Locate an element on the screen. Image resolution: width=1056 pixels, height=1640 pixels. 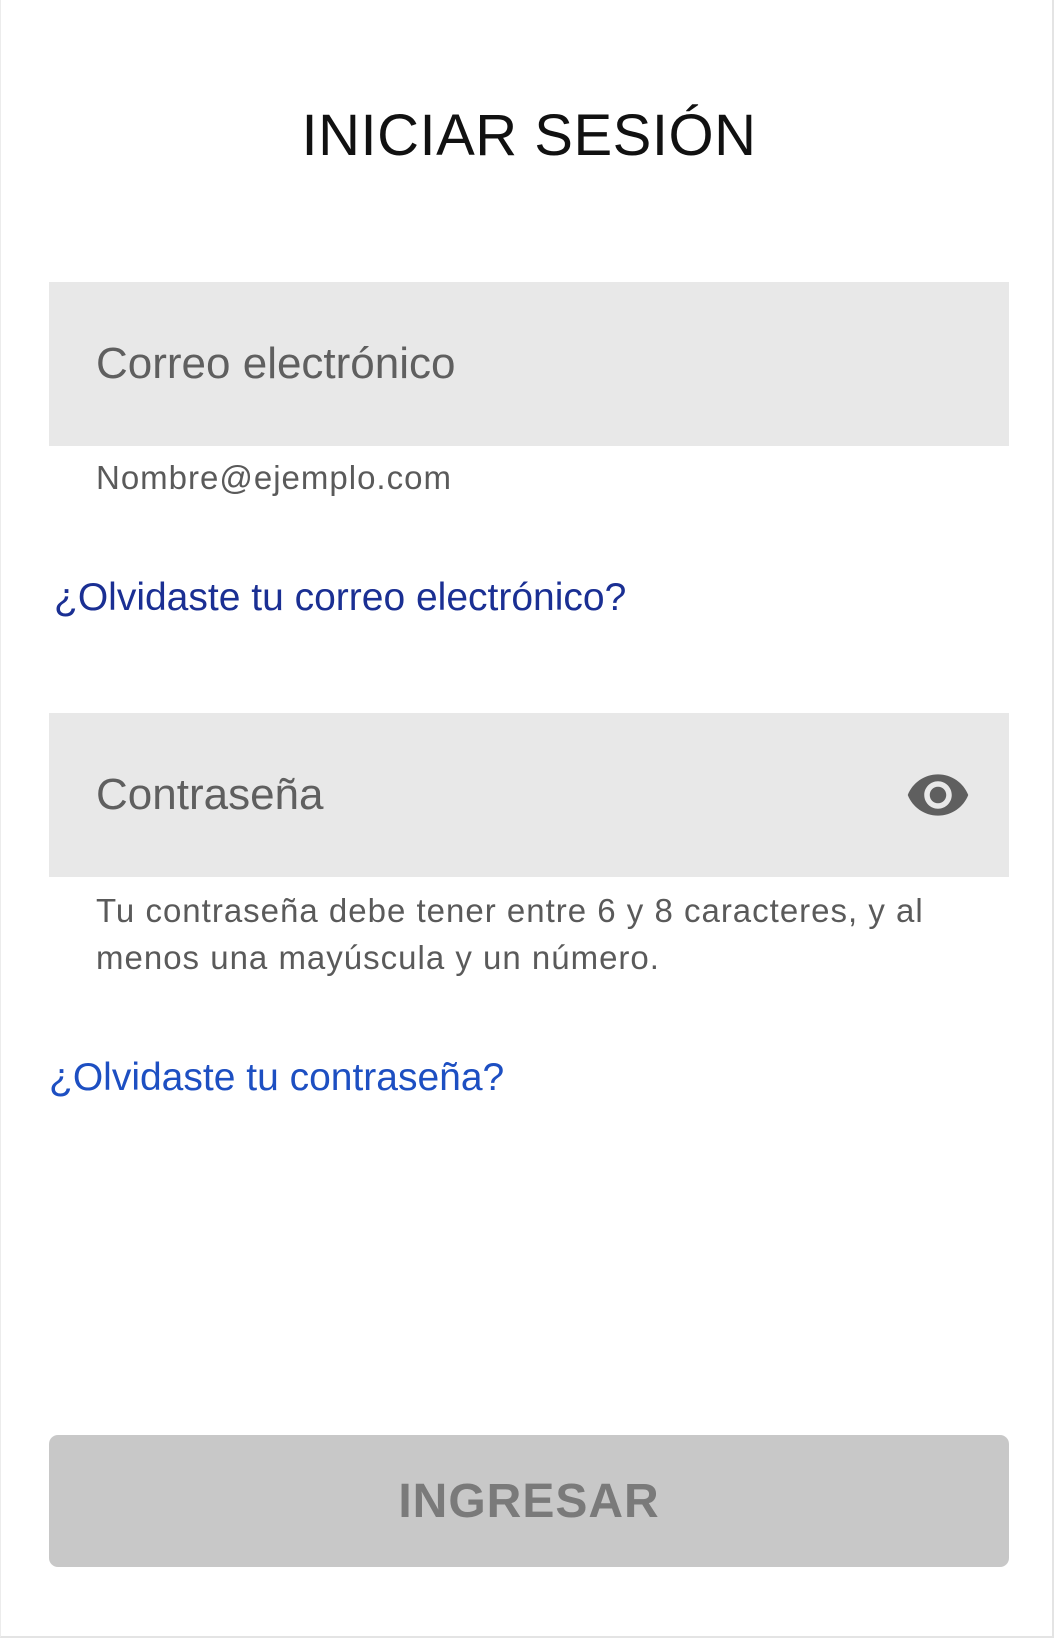
forgot-password-link: ¿Olvidaste tu contraseña? is located at coordinates (276, 1078).